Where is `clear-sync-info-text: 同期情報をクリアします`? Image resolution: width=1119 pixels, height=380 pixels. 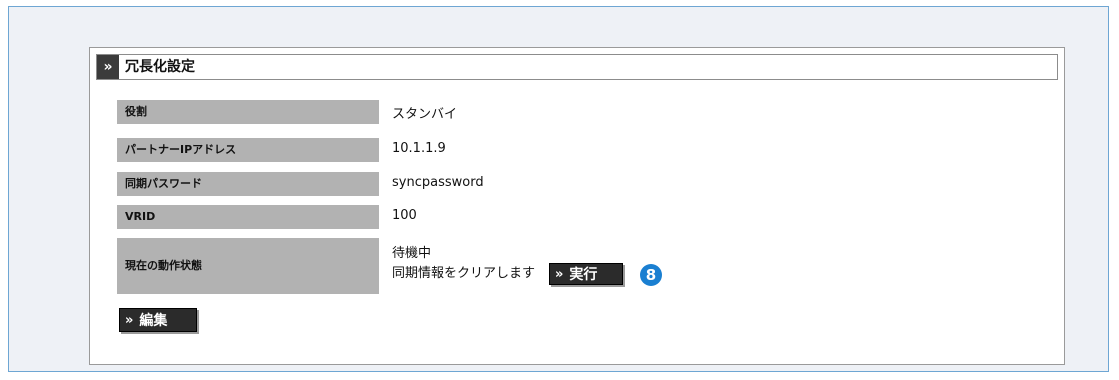 clear-sync-info-text: 同期情報をクリアします is located at coordinates (464, 273).